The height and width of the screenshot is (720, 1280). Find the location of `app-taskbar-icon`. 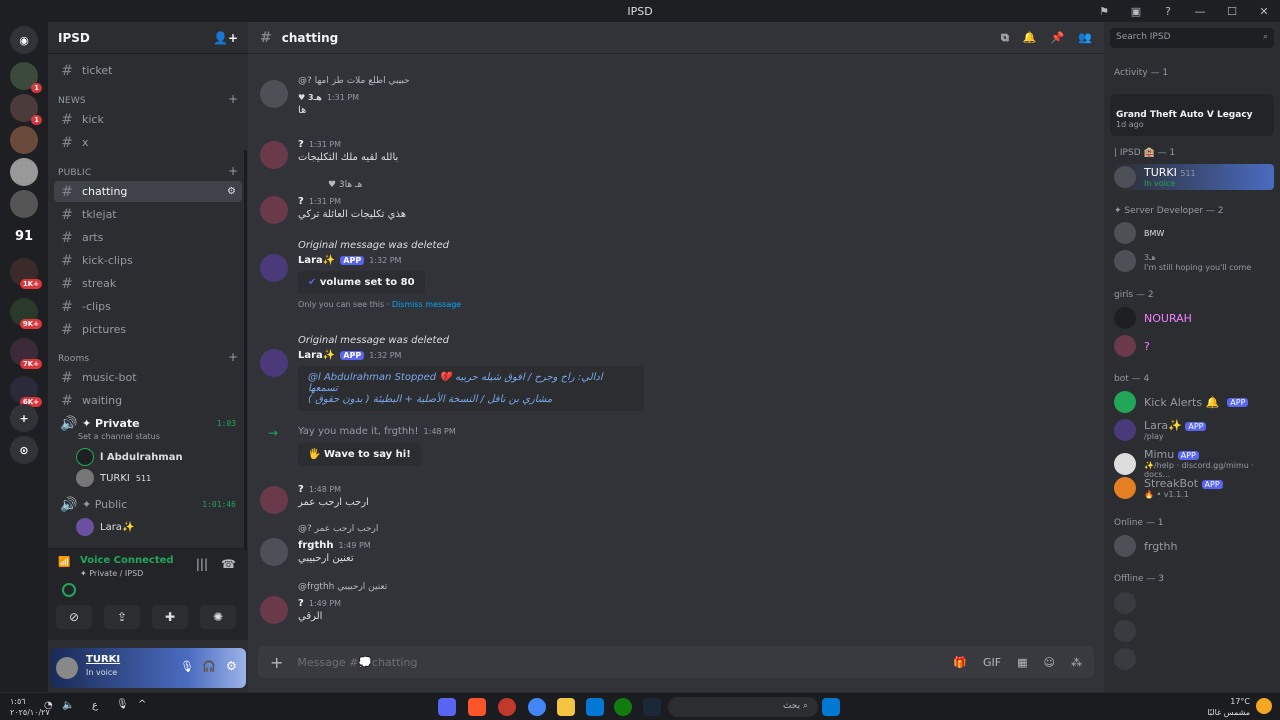

app-taskbar-icon is located at coordinates (507, 707).